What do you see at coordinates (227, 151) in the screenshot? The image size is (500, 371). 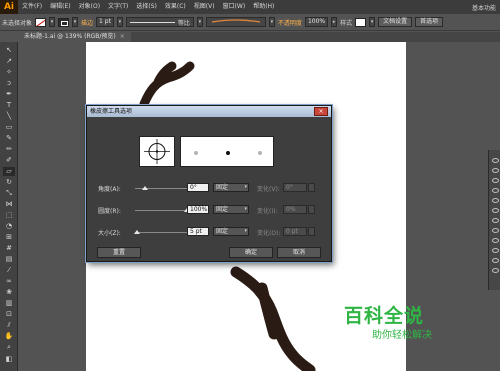 I see `brush-size-preview` at bounding box center [227, 151].